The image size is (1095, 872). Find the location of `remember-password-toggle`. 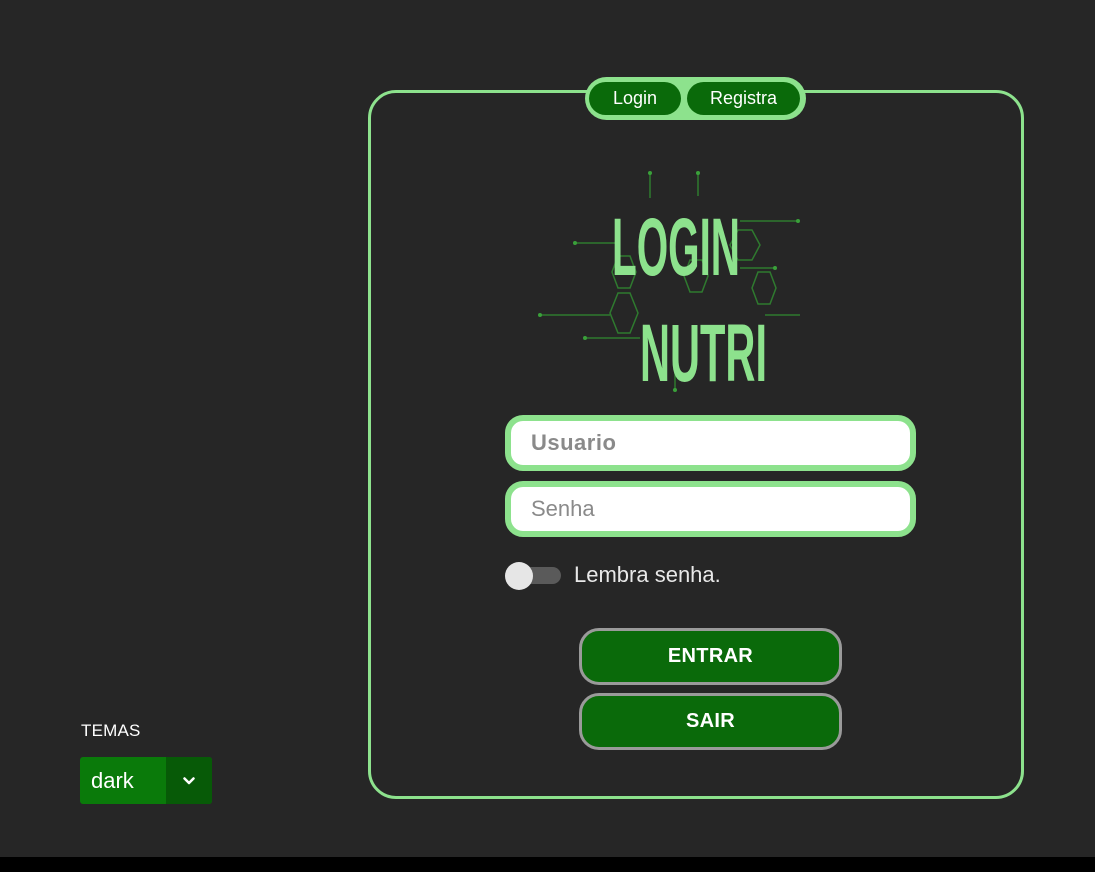

remember-password-toggle is located at coordinates (533, 576).